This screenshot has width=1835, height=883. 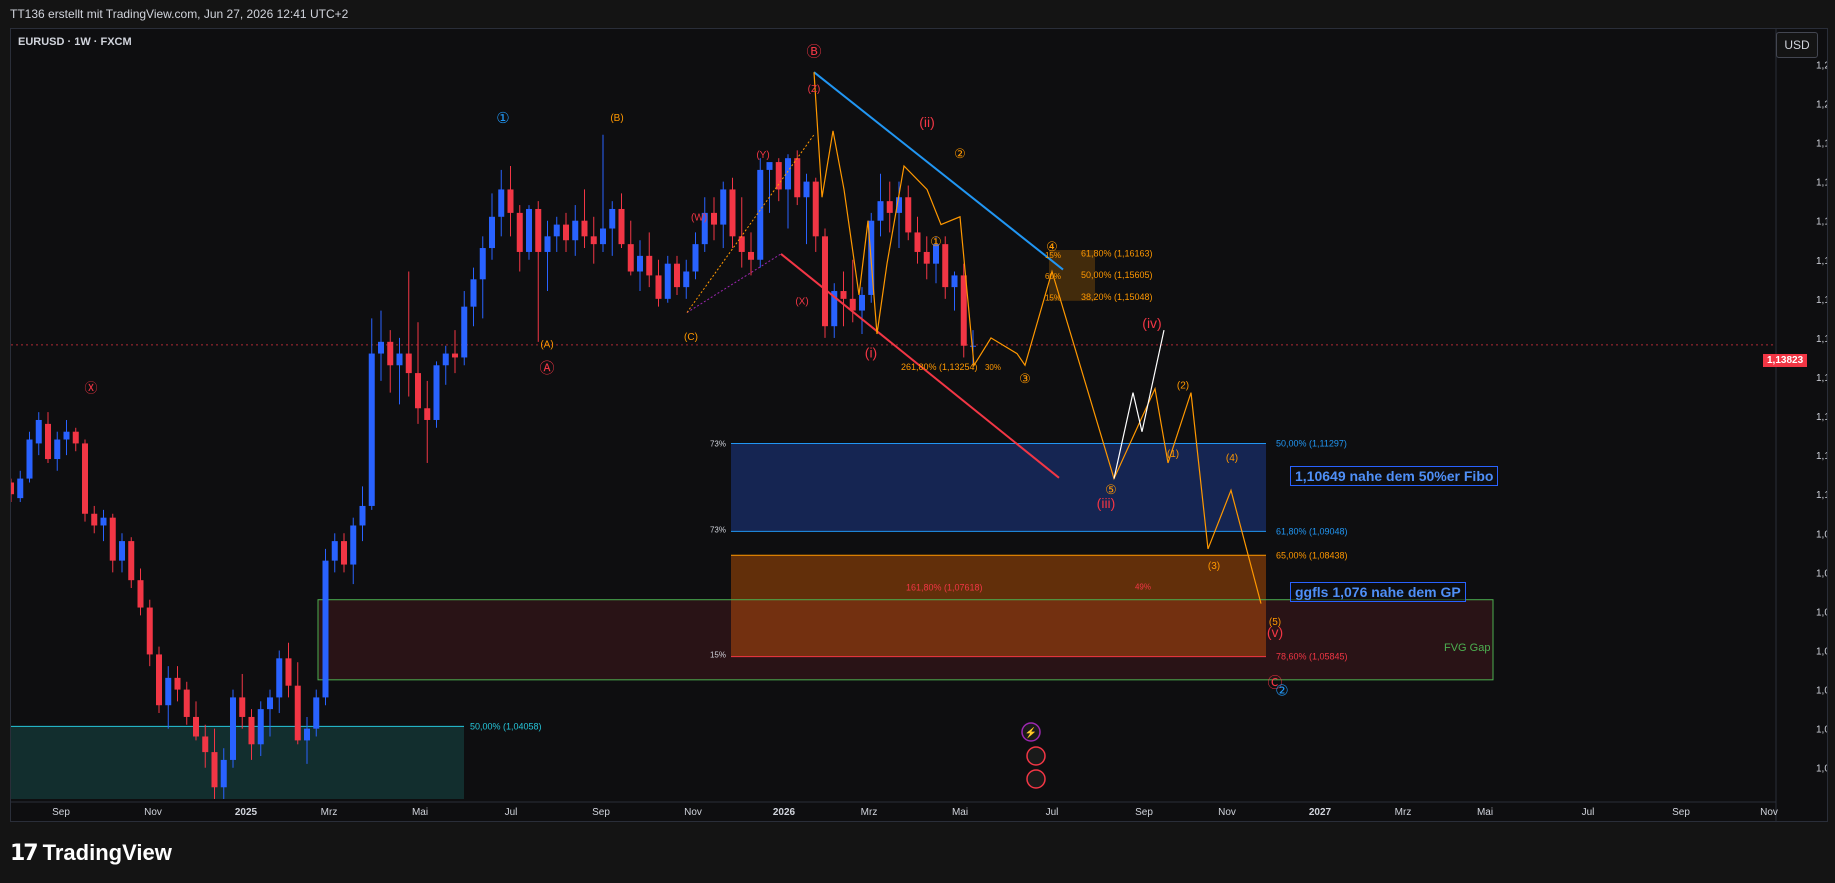 What do you see at coordinates (1025, 378) in the screenshot?
I see `wave-label: ③` at bounding box center [1025, 378].